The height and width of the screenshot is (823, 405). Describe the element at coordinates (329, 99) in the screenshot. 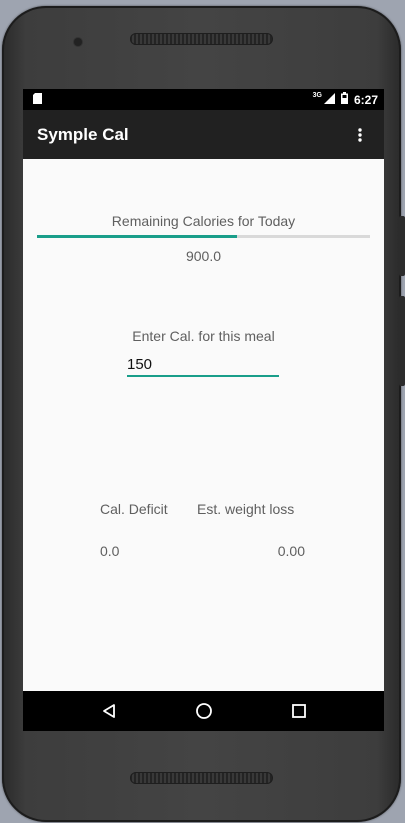

I see `signal-icon` at that location.